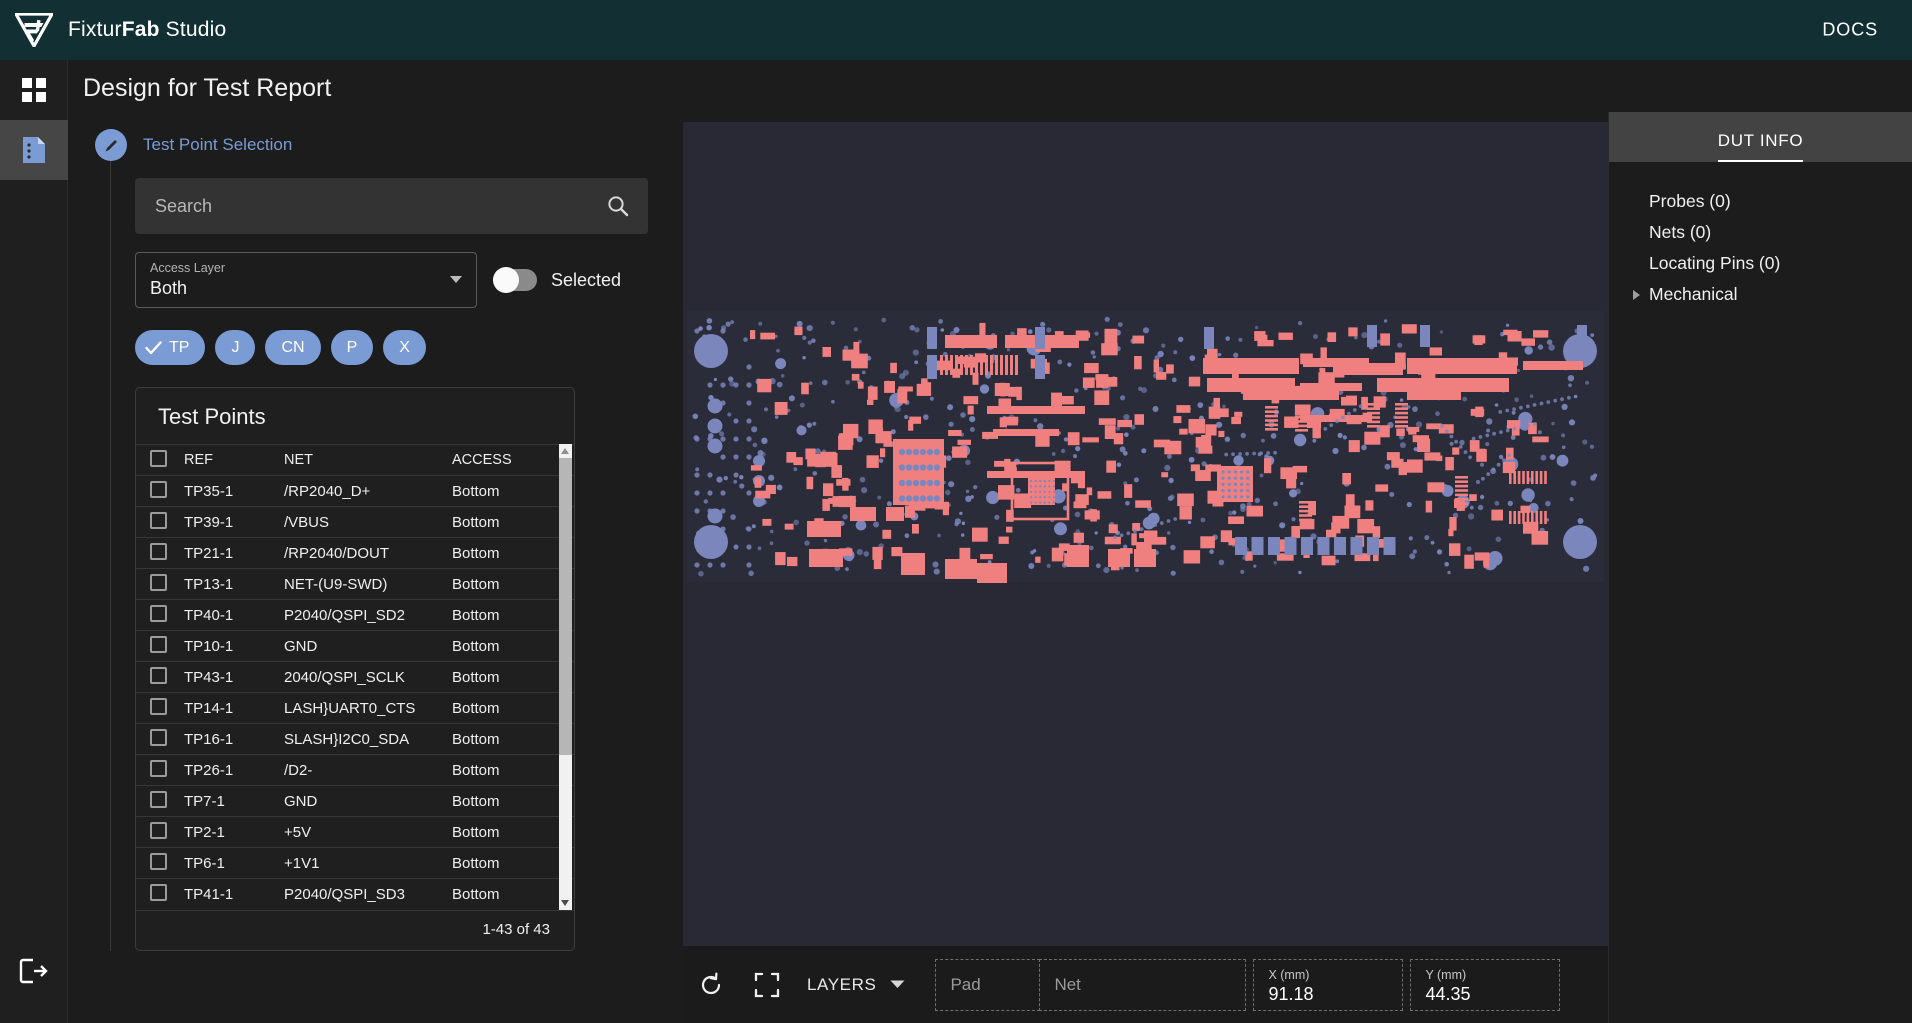  Describe the element at coordinates (988, 984) in the screenshot. I see `pad-field: Pad` at that location.